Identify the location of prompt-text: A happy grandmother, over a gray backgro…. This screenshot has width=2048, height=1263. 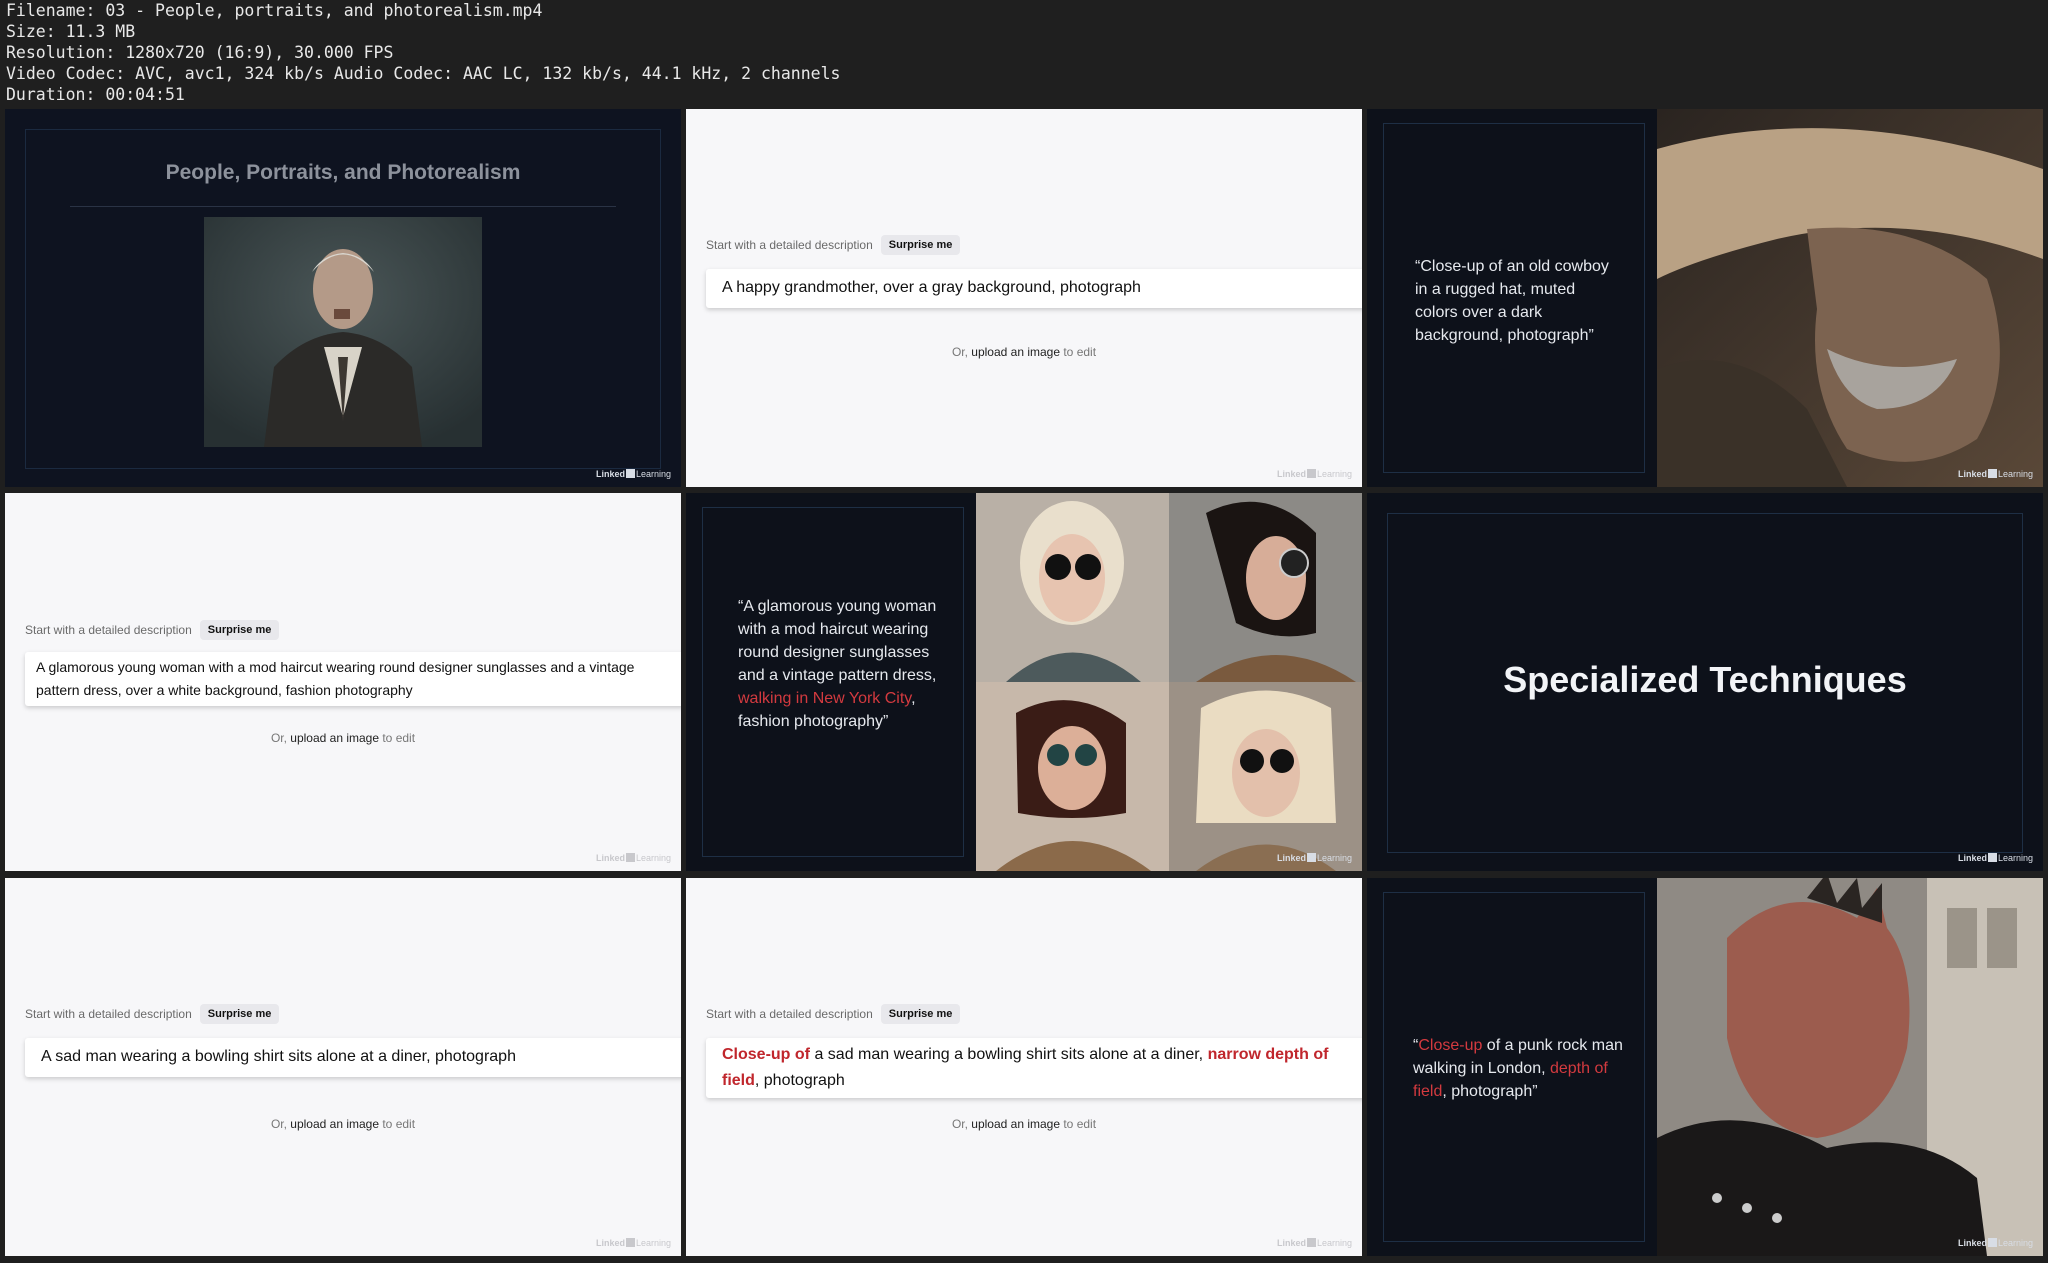
(931, 287).